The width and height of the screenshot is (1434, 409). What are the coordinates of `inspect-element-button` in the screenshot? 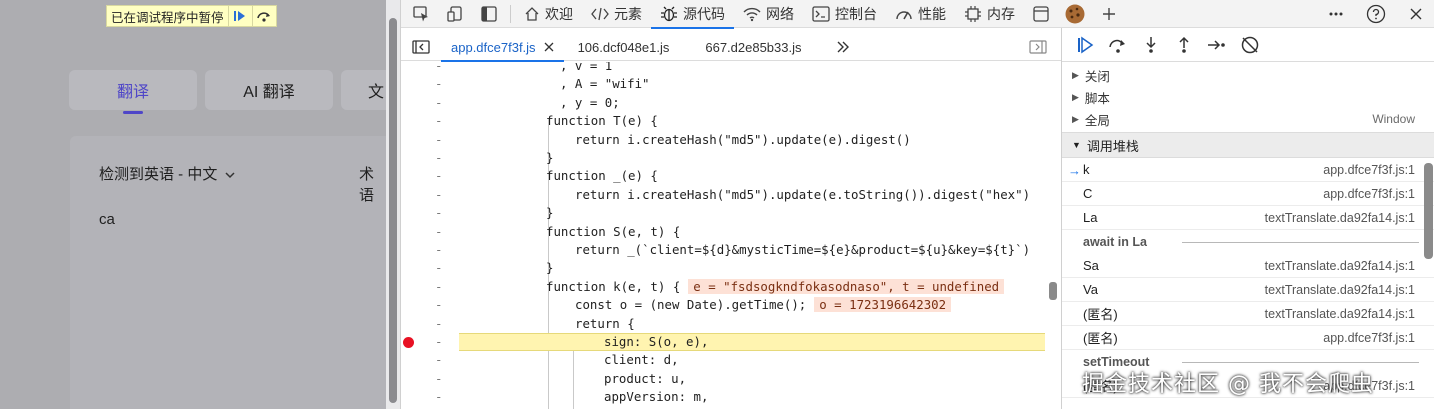 It's located at (421, 14).